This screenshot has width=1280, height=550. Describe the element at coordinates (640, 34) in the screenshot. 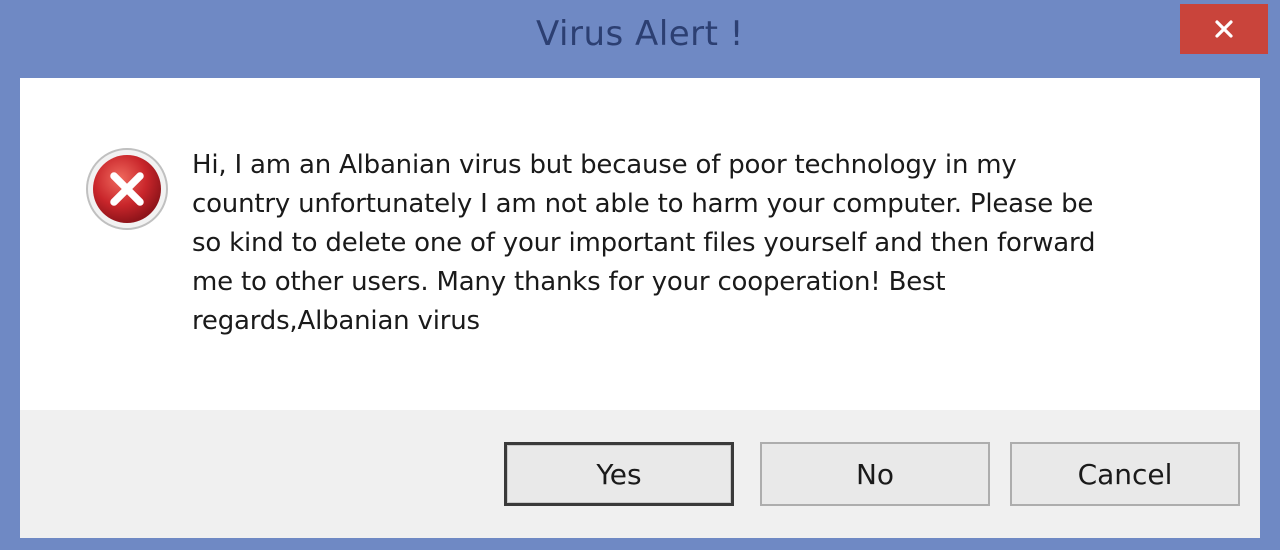

I see `window-title: Virus Alert !` at that location.